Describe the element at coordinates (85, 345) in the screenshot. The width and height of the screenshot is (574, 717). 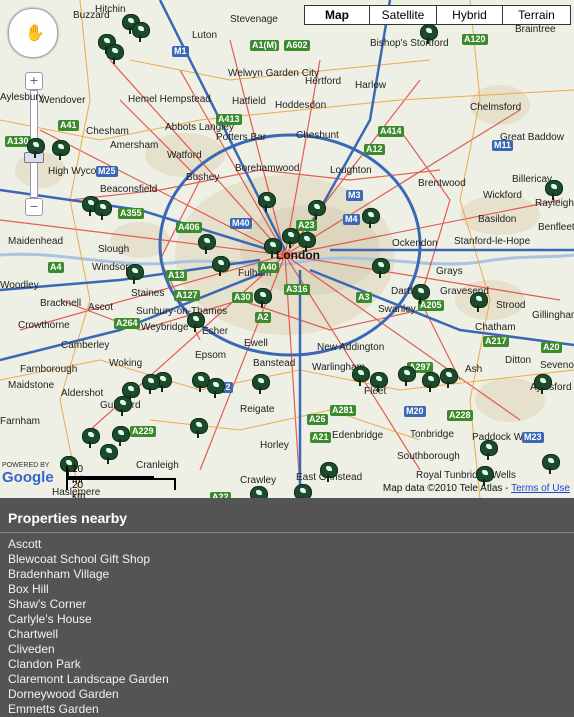
I see `place-label: Camberley` at that location.